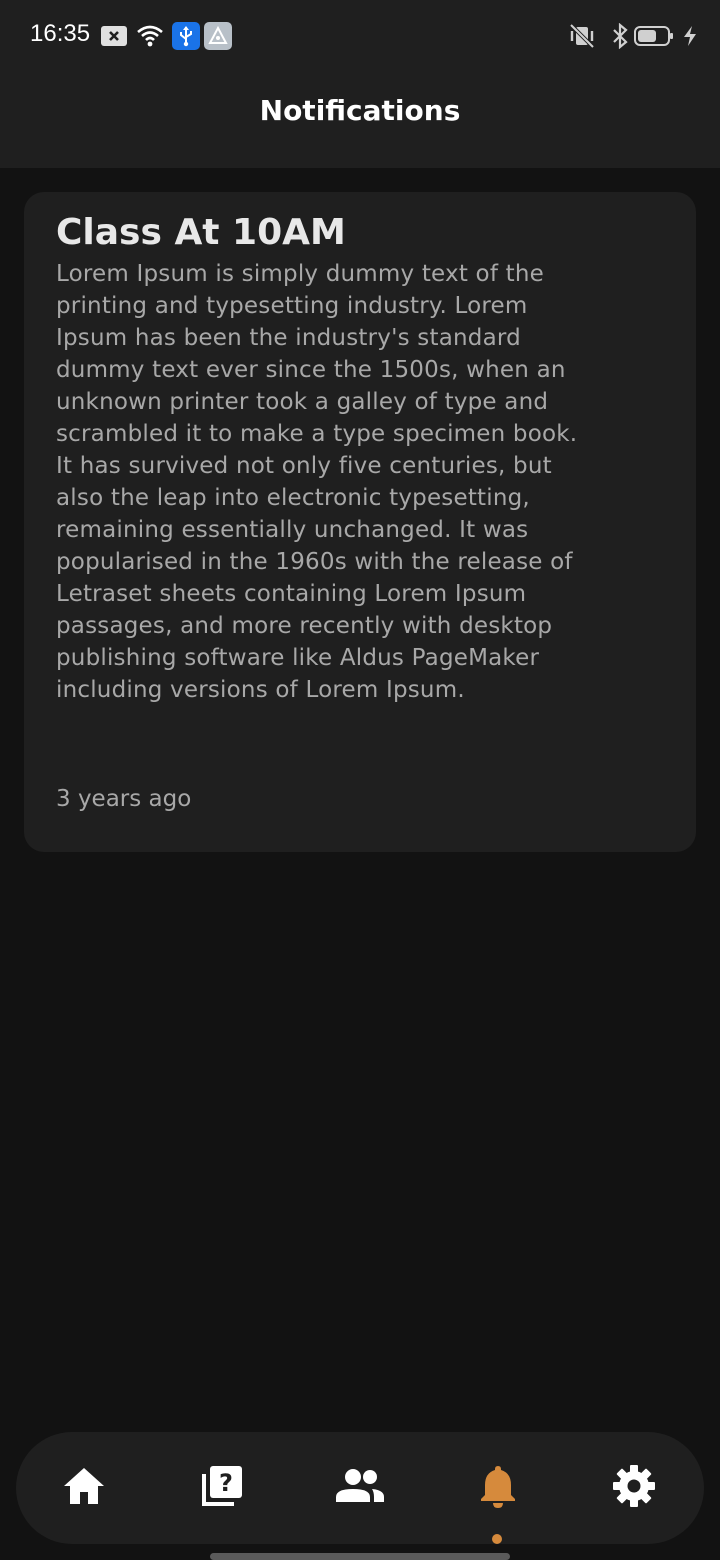 The image size is (720, 1560). What do you see at coordinates (218, 36) in the screenshot?
I see `app-icon` at bounding box center [218, 36].